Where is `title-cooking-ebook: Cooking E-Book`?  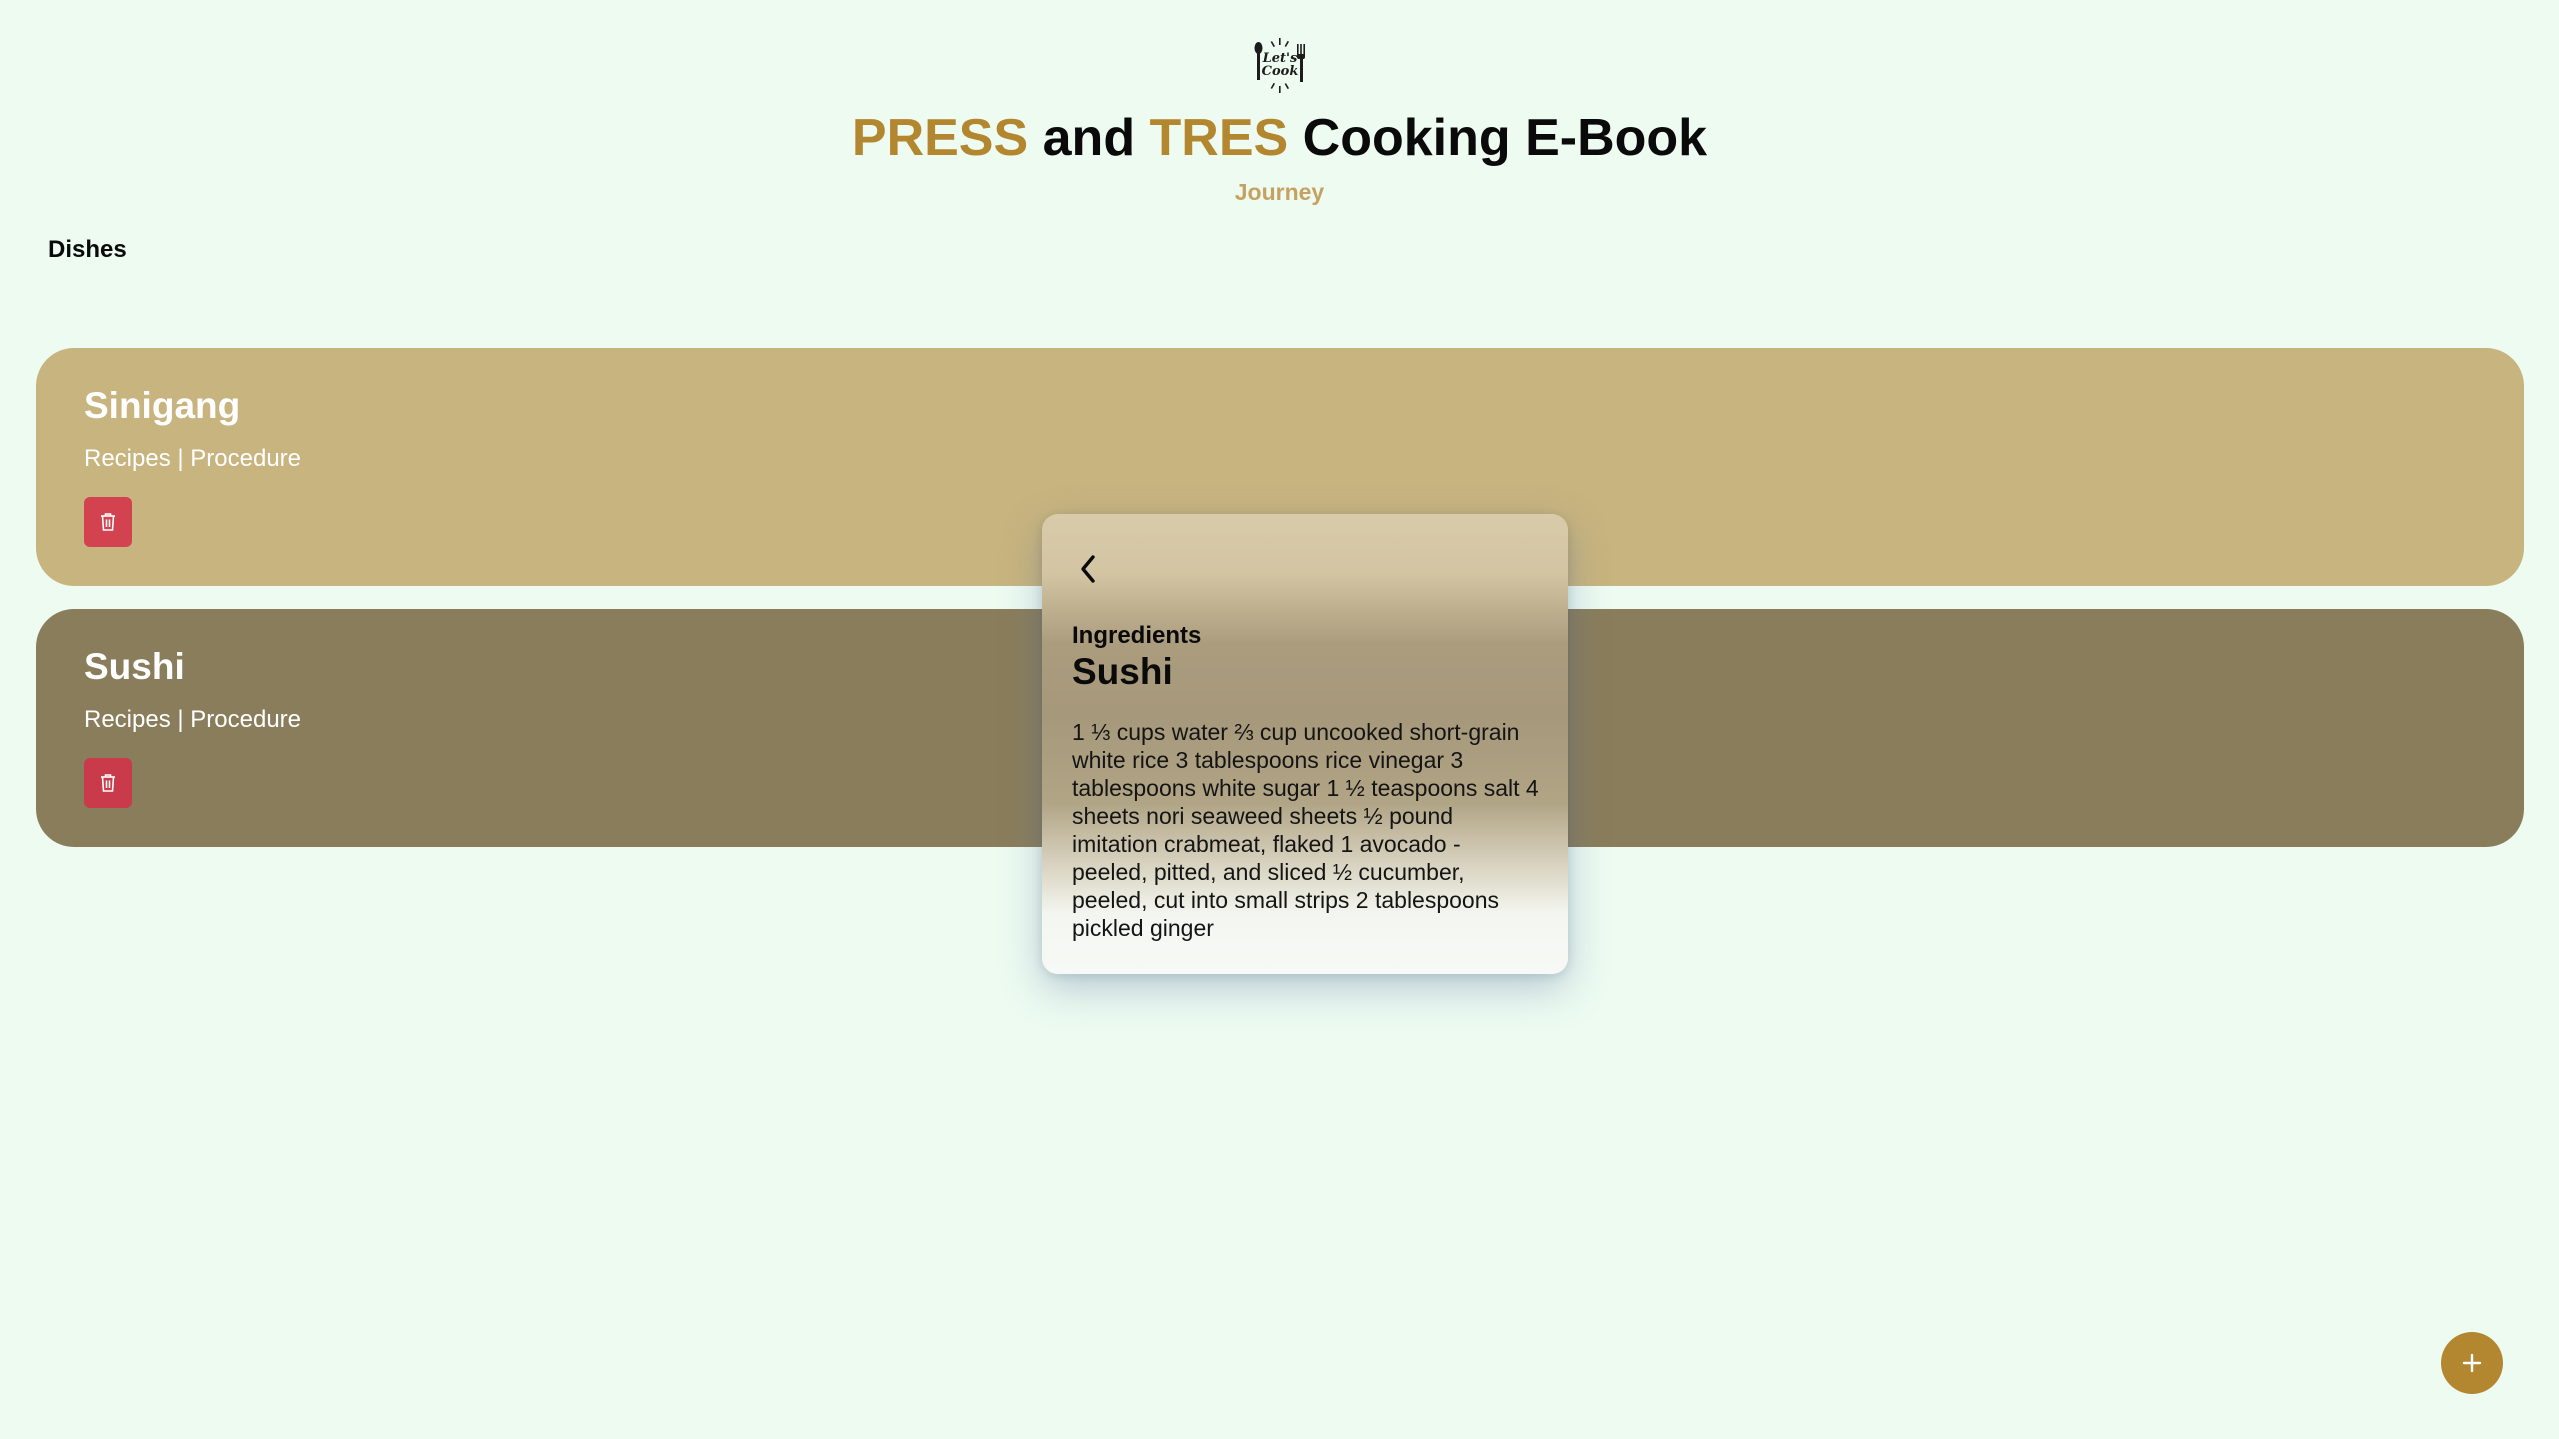
title-cooking-ebook: Cooking E-Book is located at coordinates (1498, 138).